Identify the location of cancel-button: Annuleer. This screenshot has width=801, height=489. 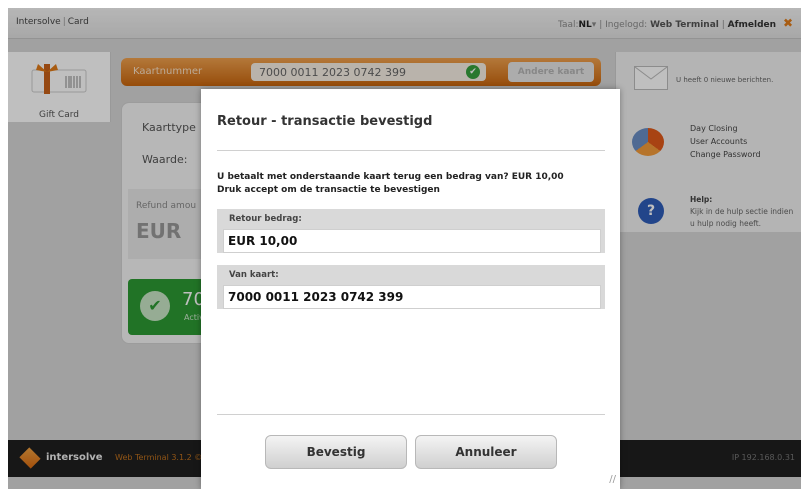
(486, 452).